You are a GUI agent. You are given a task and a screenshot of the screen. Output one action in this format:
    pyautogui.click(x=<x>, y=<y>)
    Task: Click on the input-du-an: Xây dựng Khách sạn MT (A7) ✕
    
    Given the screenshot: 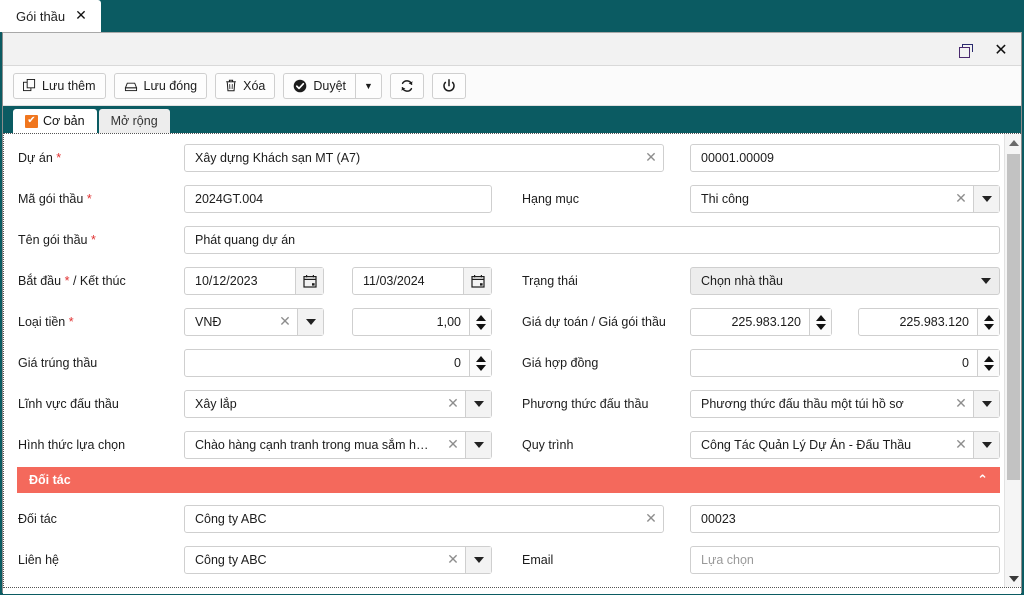 What is the action you would take?
    pyautogui.click(x=424, y=158)
    